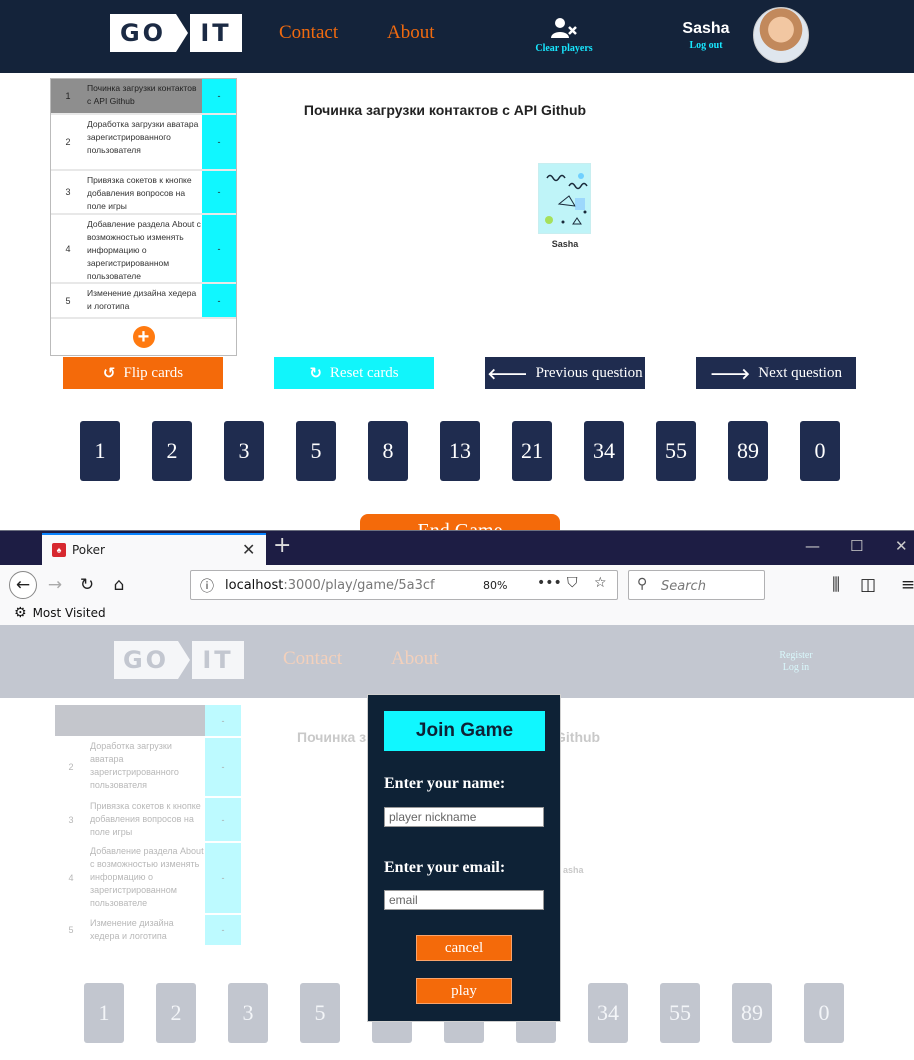 The width and height of the screenshot is (914, 1060). What do you see at coordinates (680, 1013) in the screenshot?
I see `inner-vote-card: 55` at bounding box center [680, 1013].